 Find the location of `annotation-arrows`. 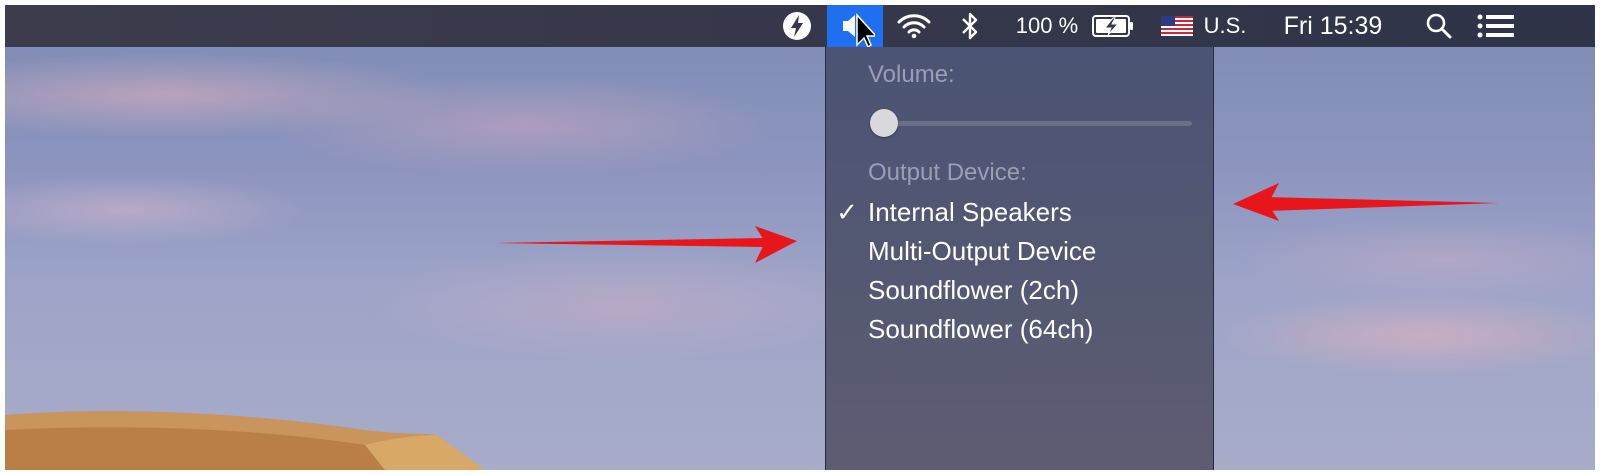

annotation-arrows is located at coordinates (997, 223).